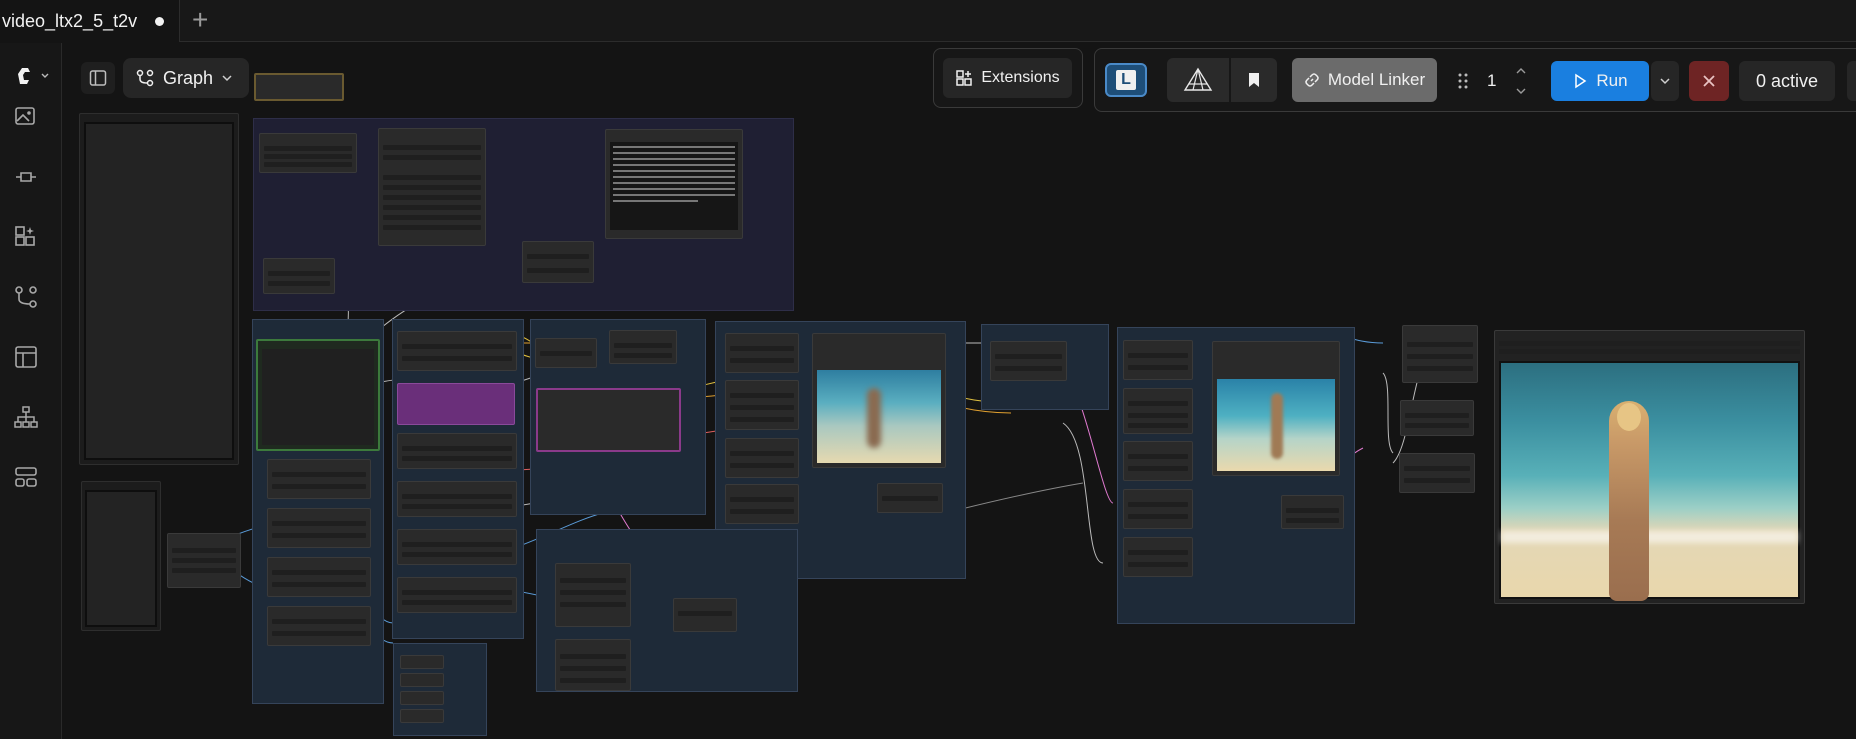  I want to click on node-model-loader, so click(457, 351).